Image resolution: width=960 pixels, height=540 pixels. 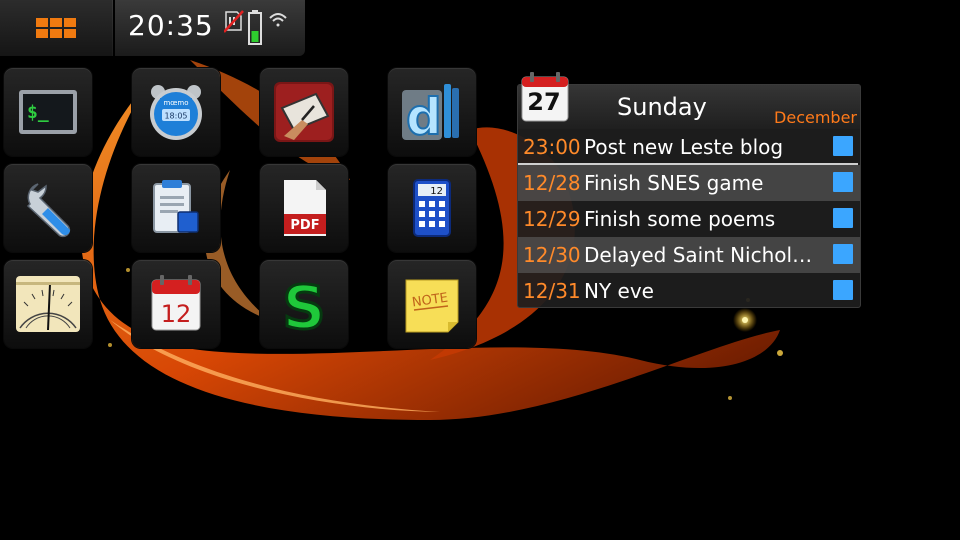 I want to click on calendar-day-number: 27, so click(x=544, y=102).